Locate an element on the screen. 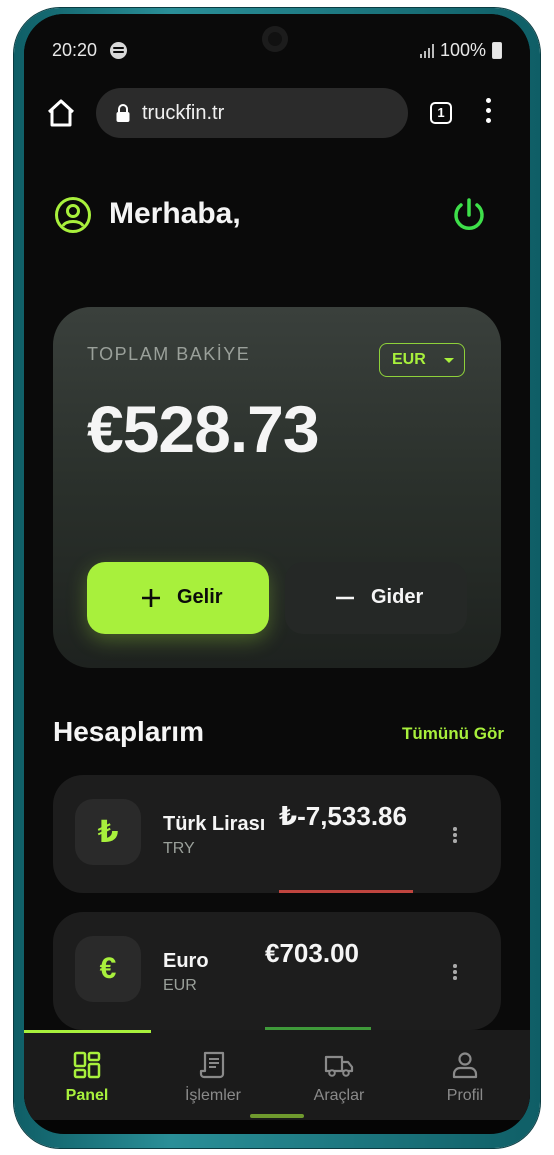 This screenshot has width=554, height=1155. account-balance: €703.00 is located at coordinates (312, 953).